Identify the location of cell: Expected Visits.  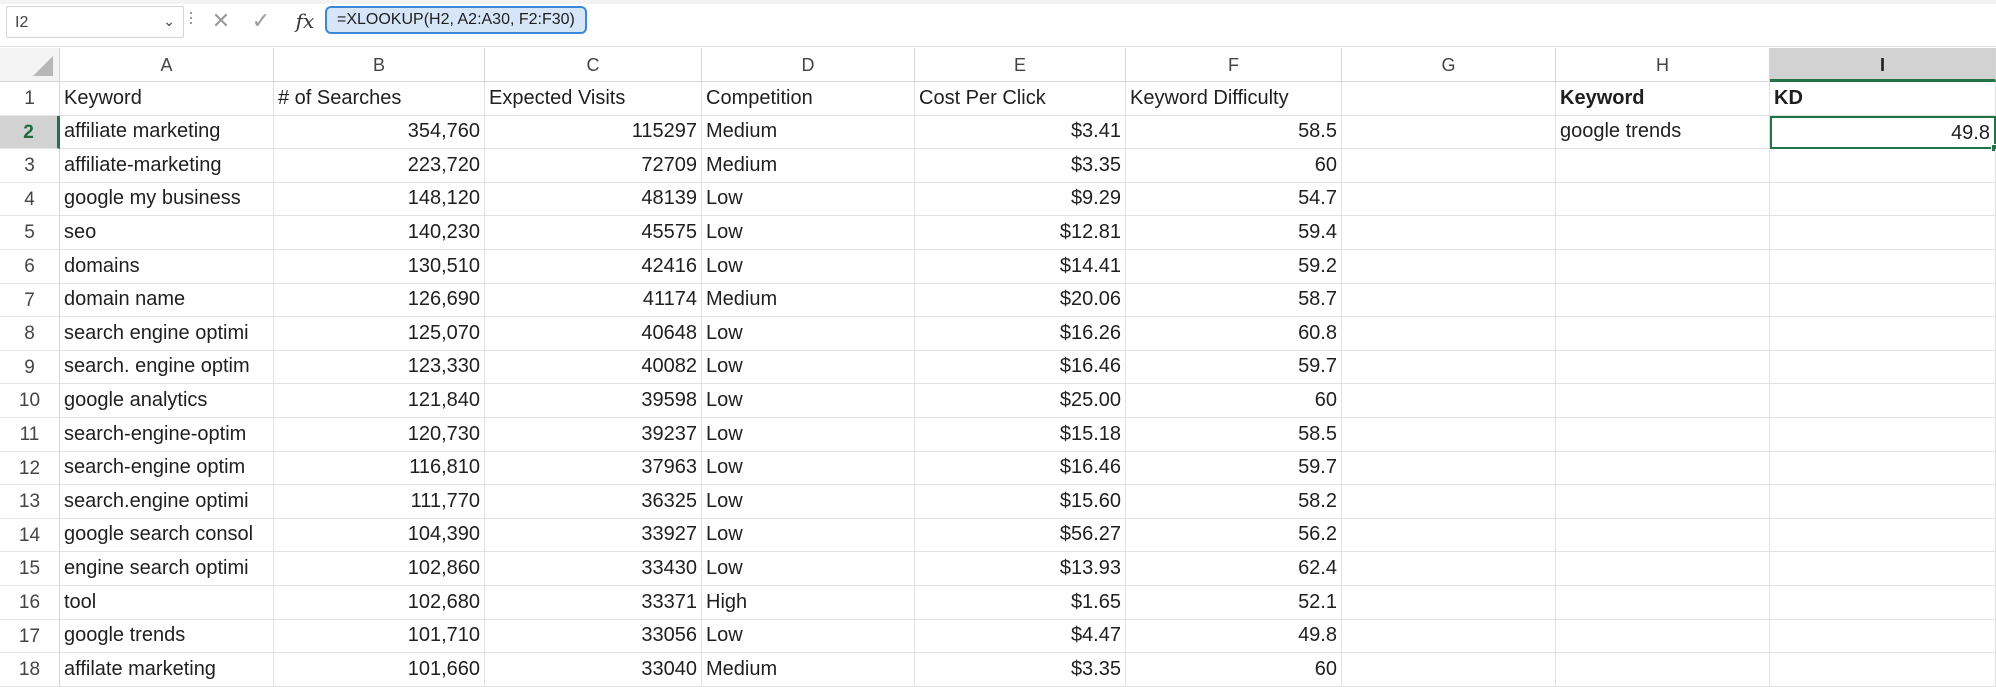
(593, 99).